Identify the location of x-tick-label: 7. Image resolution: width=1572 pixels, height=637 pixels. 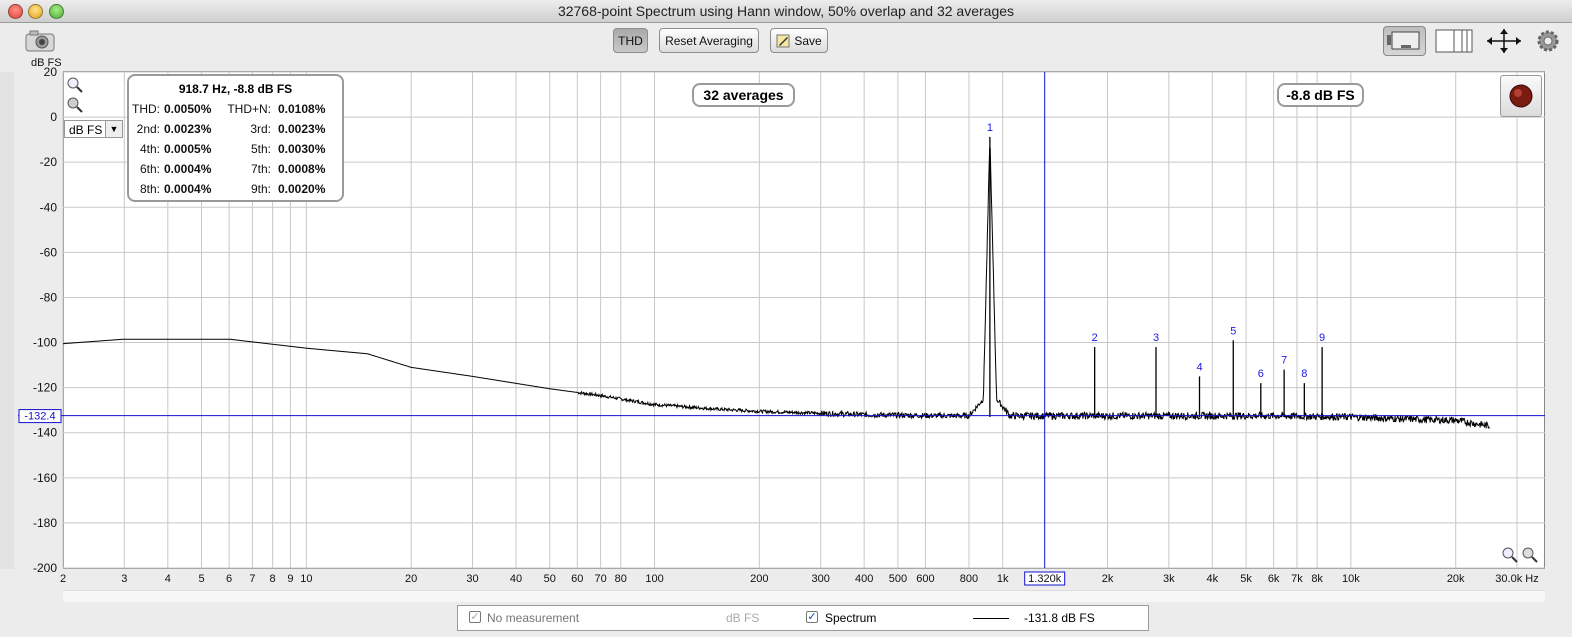
(252, 579).